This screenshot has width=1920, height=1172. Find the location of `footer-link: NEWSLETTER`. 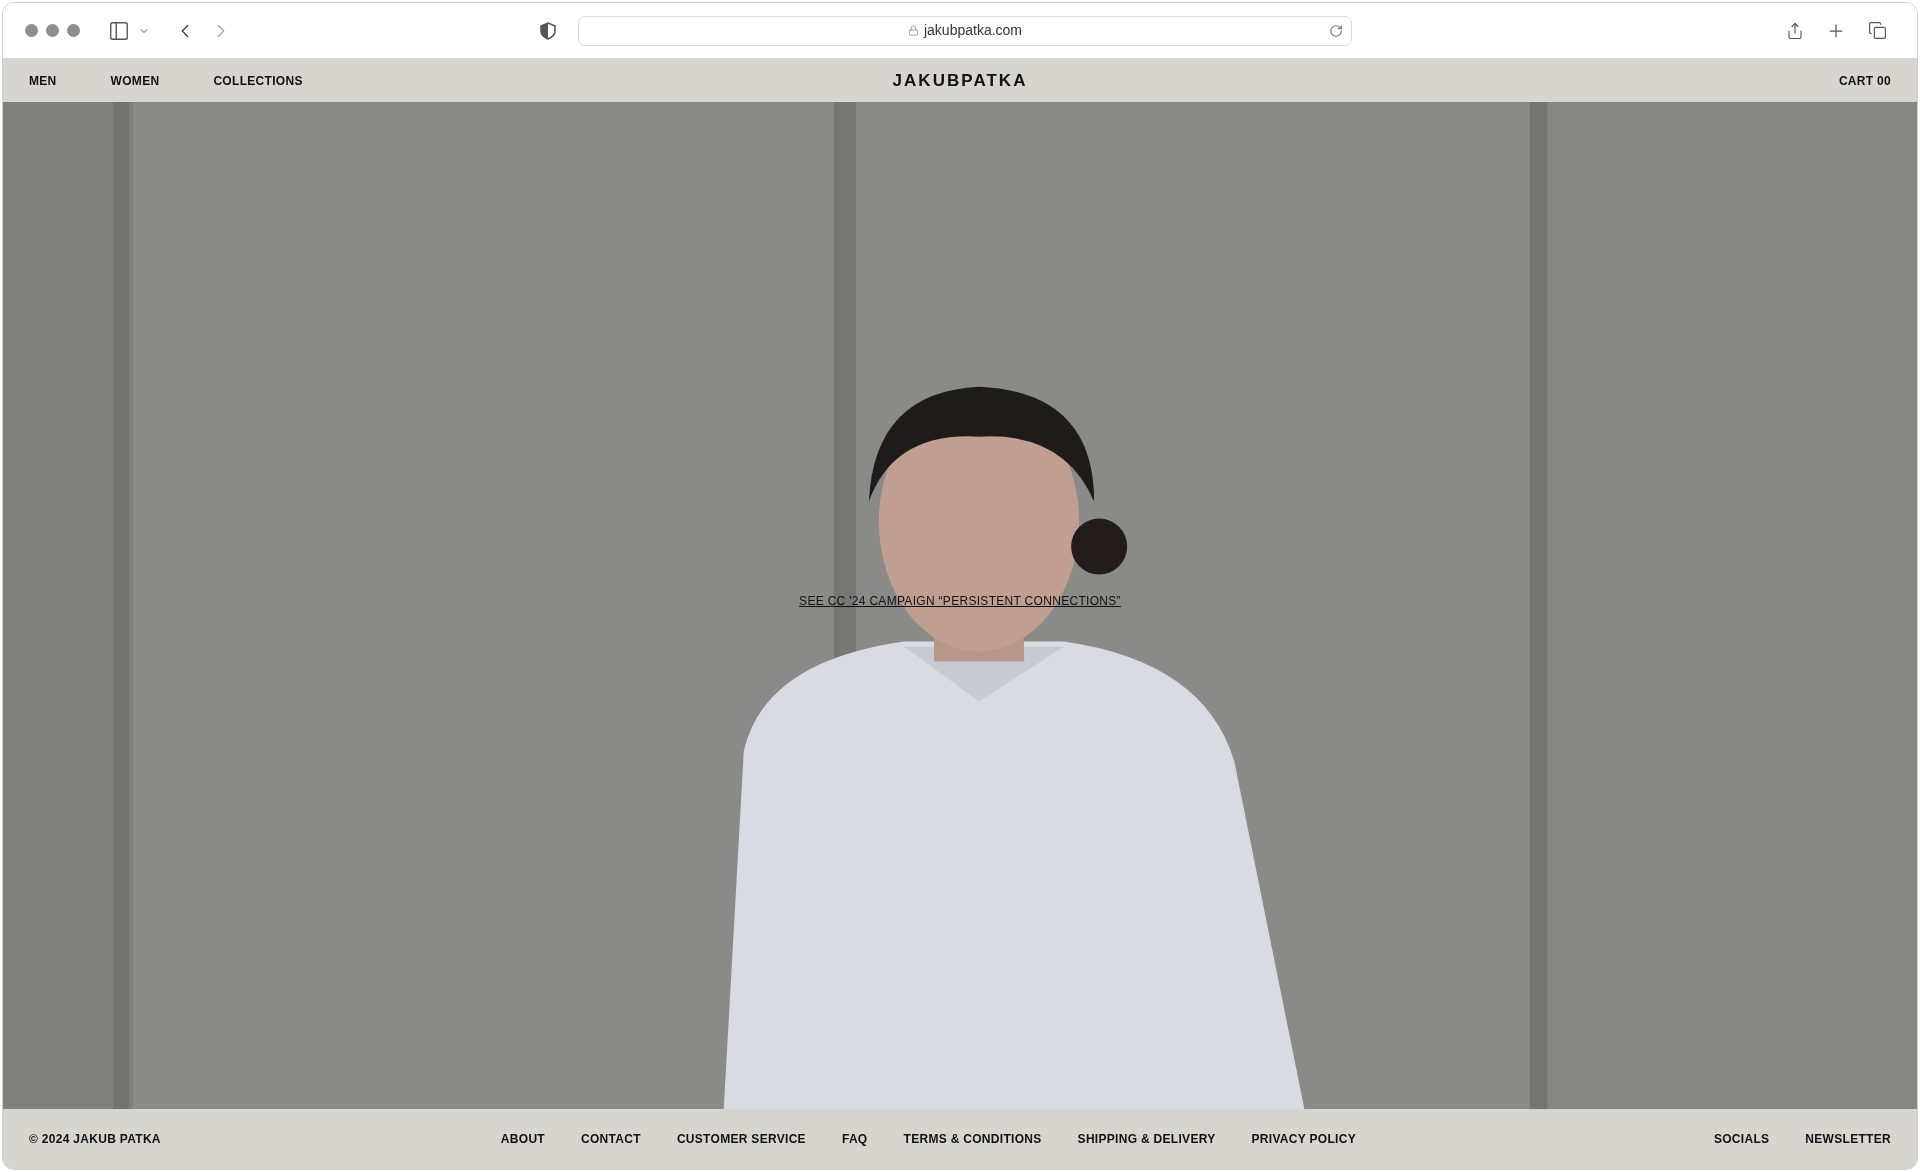

footer-link: NEWSLETTER is located at coordinates (1848, 1139).